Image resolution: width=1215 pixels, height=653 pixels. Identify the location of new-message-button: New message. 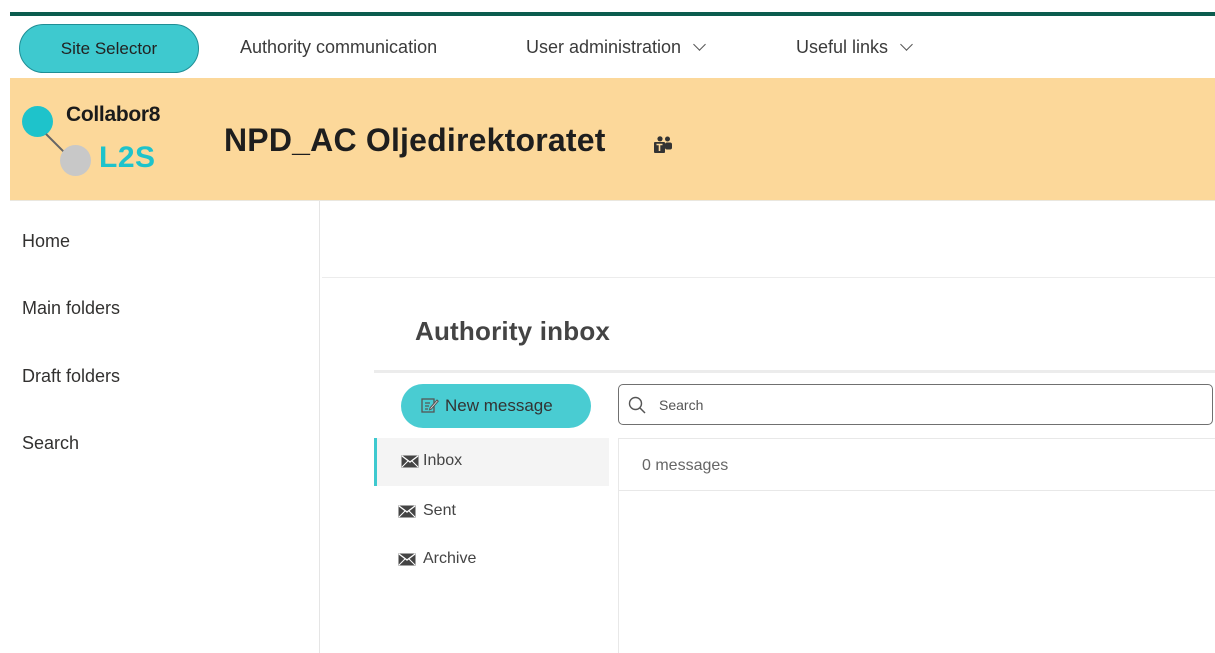
(496, 406).